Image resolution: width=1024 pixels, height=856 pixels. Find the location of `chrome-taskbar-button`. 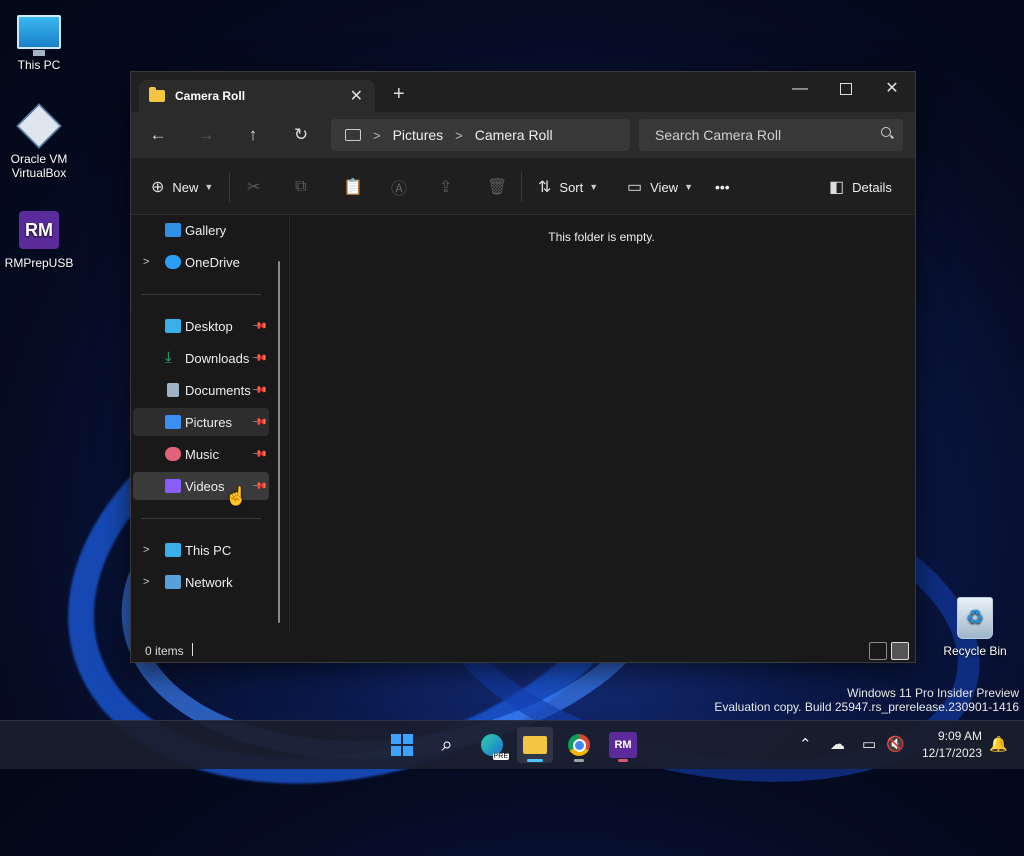

chrome-taskbar-button is located at coordinates (579, 745).